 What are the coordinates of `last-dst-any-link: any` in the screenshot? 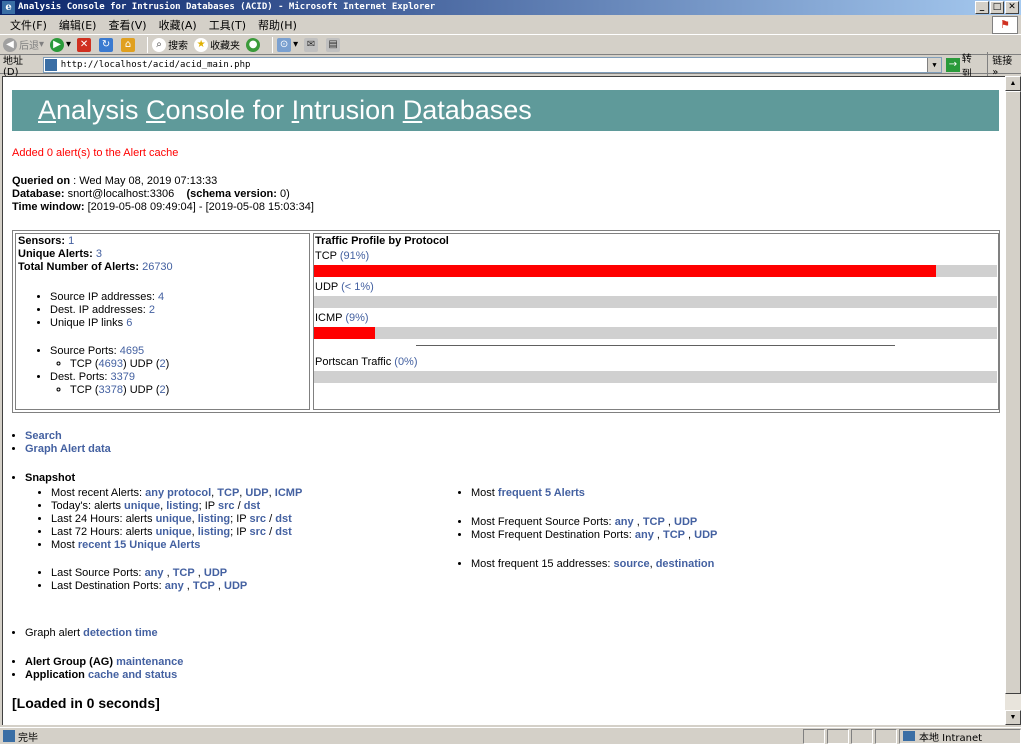 It's located at (174, 586).